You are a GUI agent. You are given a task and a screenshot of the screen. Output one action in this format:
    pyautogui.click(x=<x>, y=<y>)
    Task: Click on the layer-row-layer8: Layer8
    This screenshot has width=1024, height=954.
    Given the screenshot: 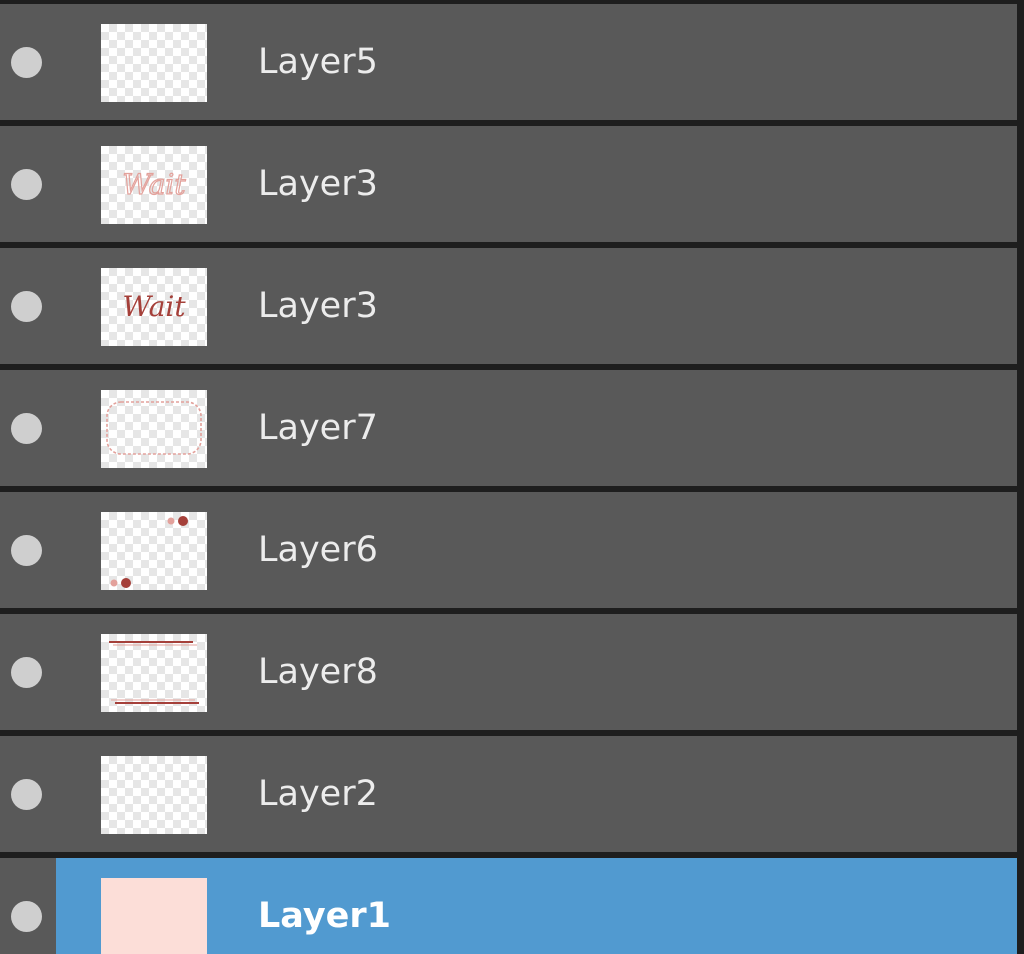 What is the action you would take?
    pyautogui.click(x=508, y=672)
    